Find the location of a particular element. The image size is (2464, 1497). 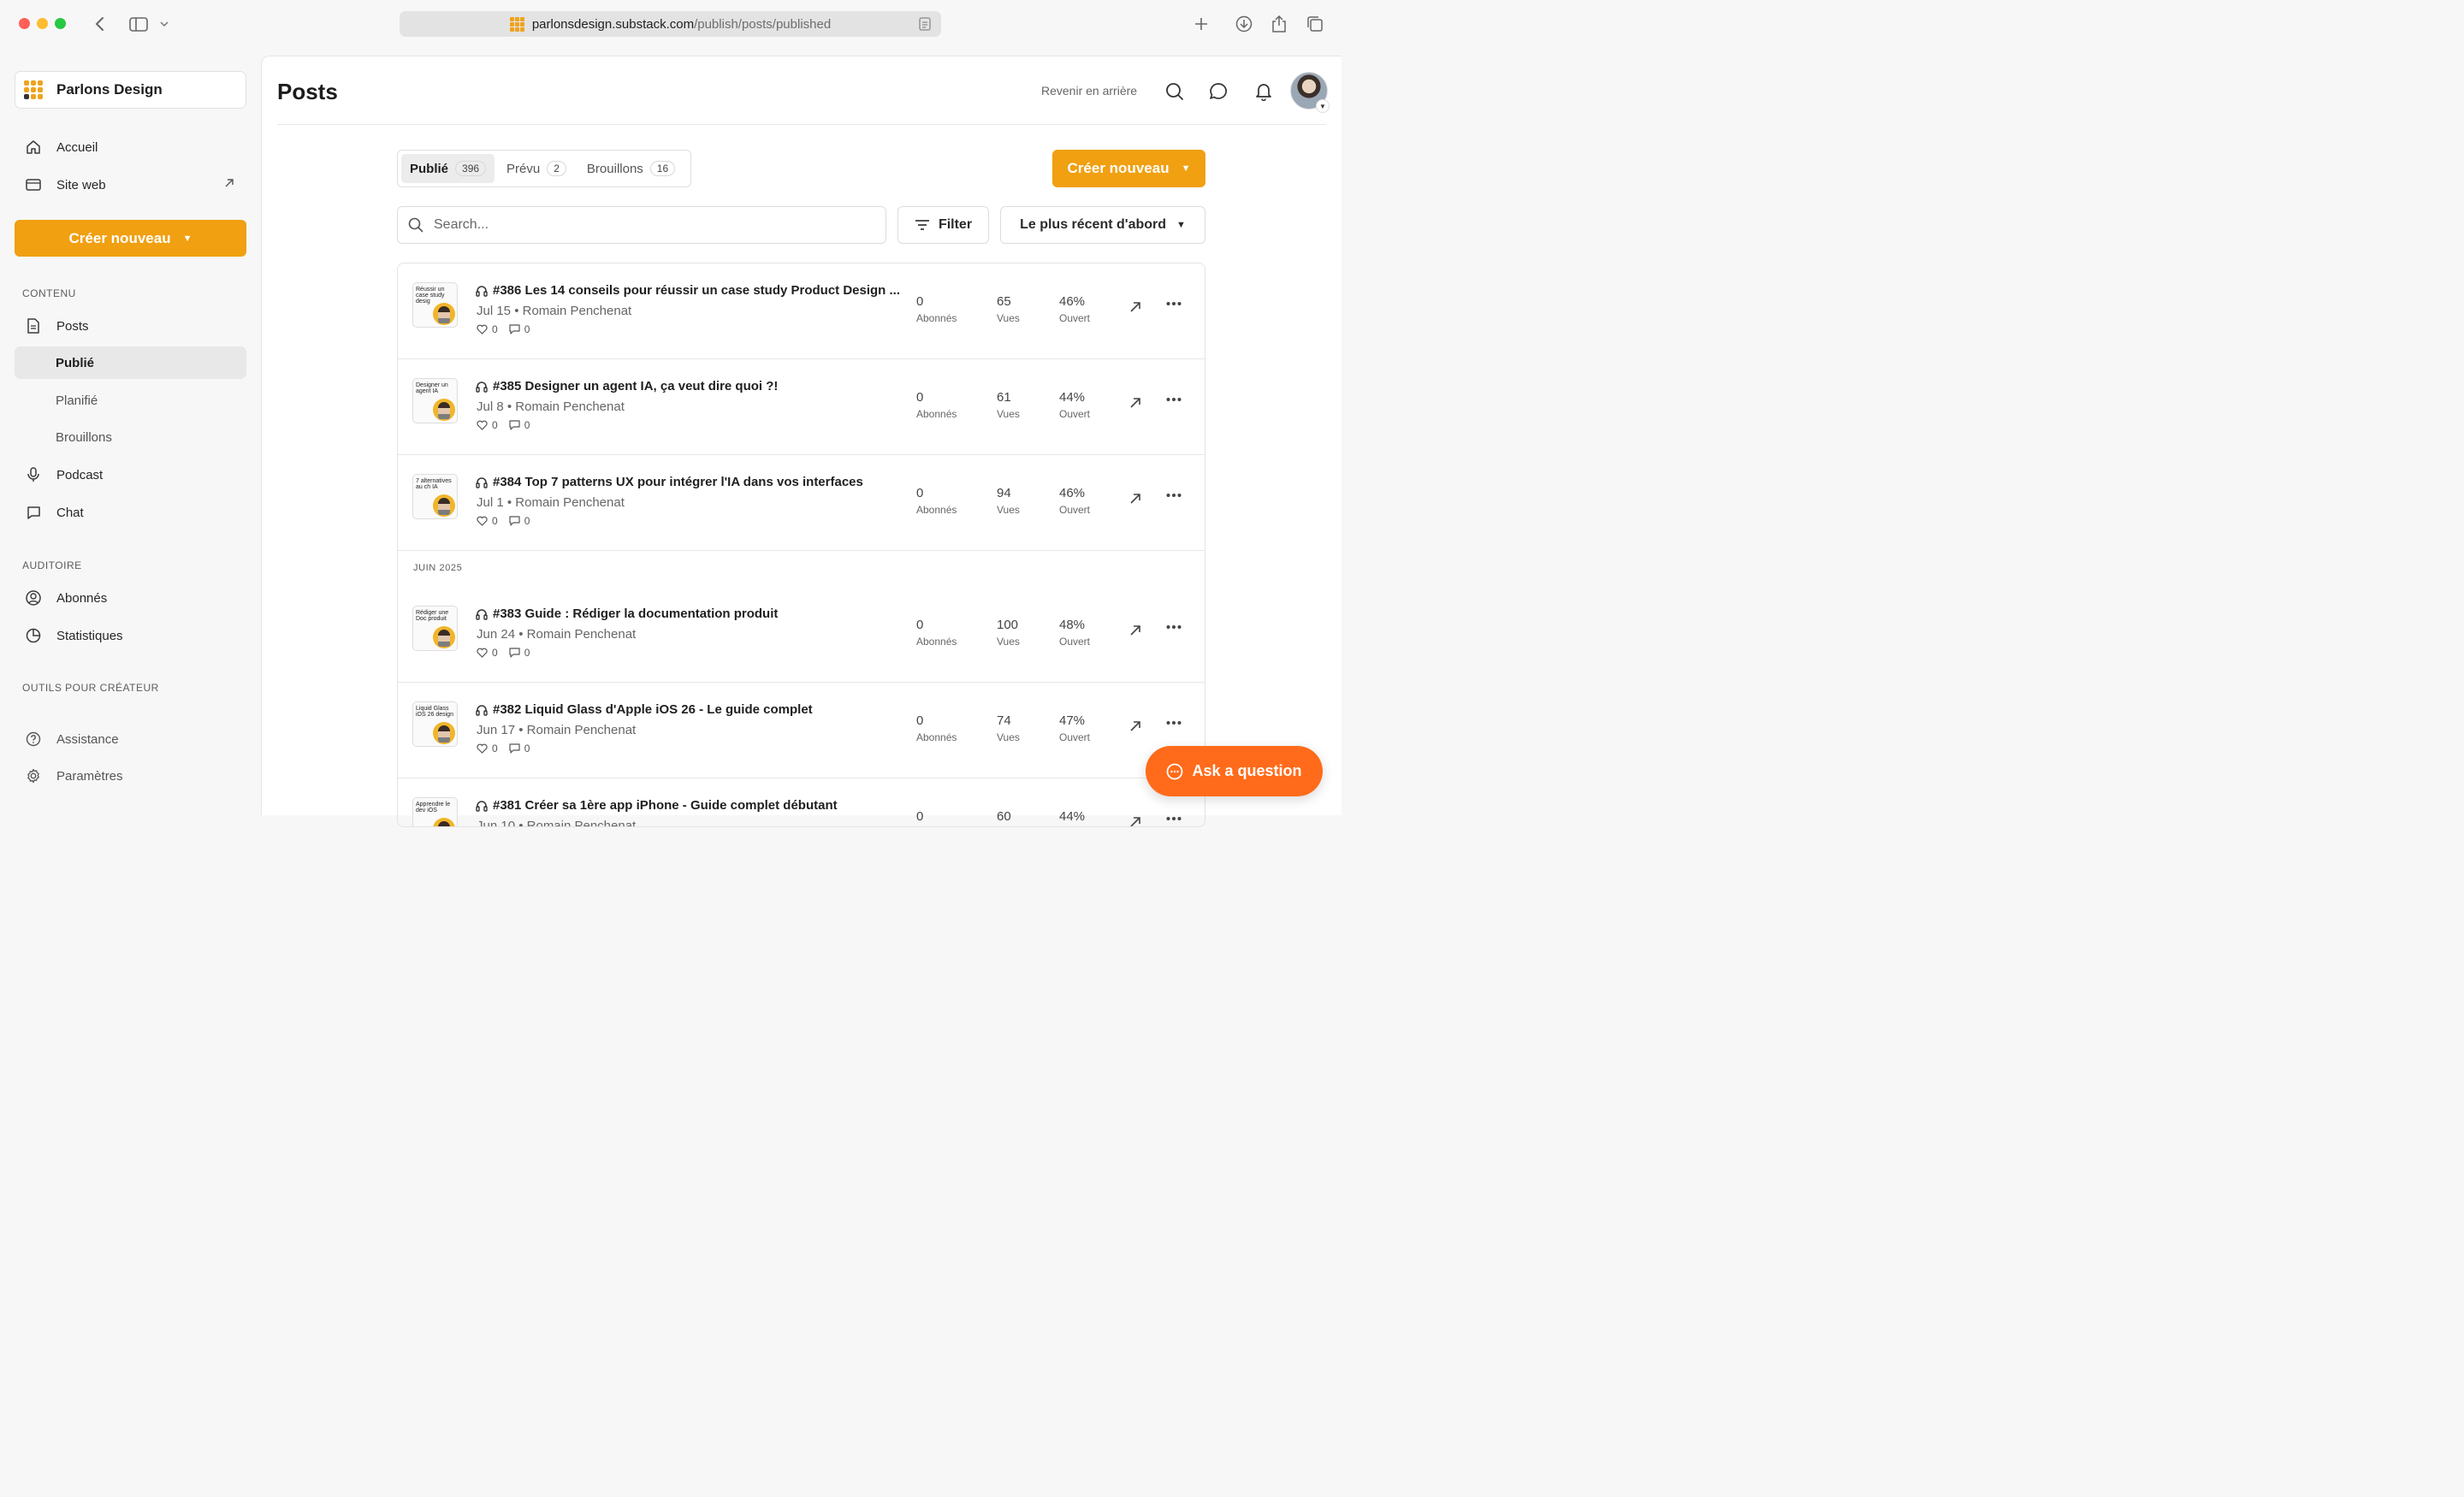

sidebar-item-help: Assistance is located at coordinates (130, 739).